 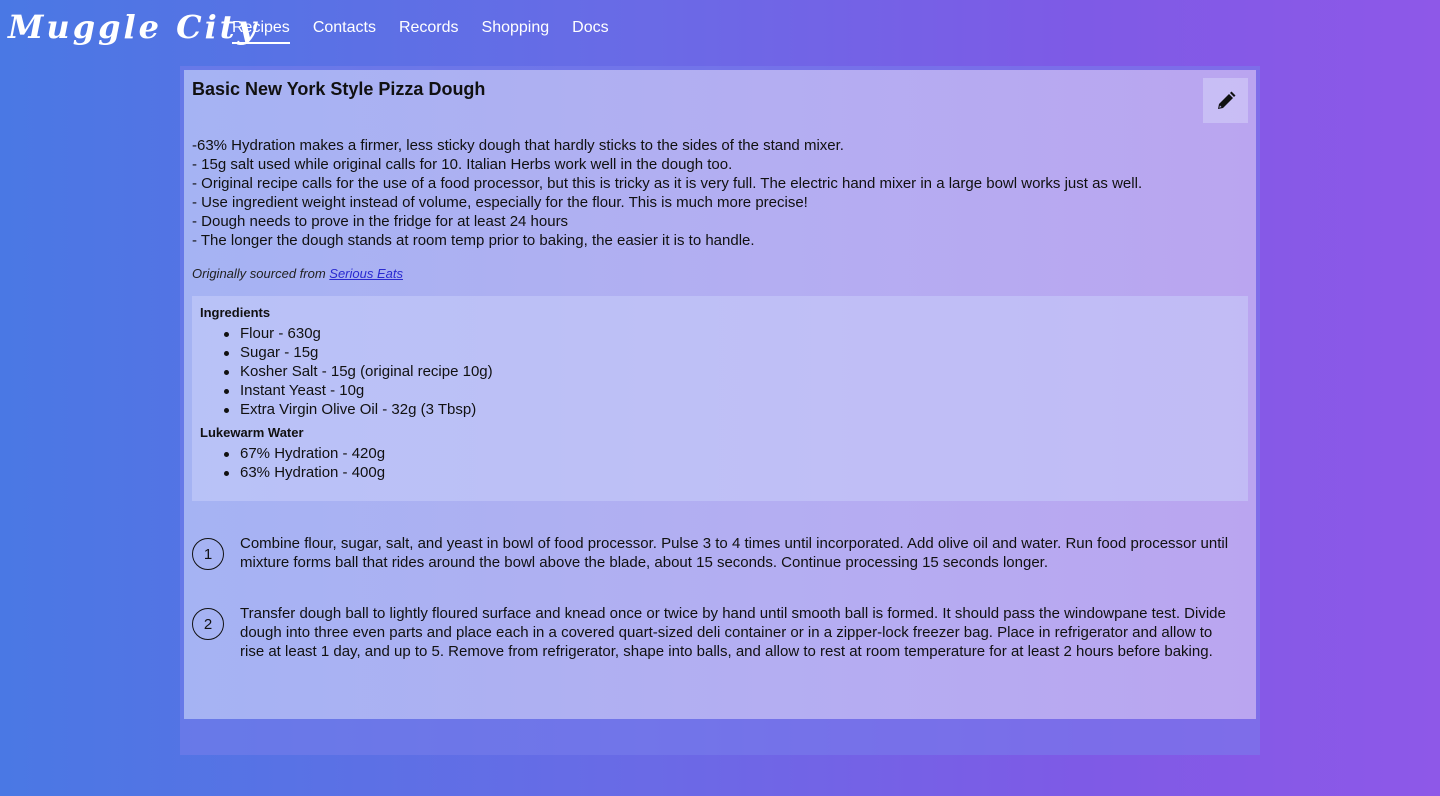 I want to click on source-link: Serious Eats, so click(x=366, y=273).